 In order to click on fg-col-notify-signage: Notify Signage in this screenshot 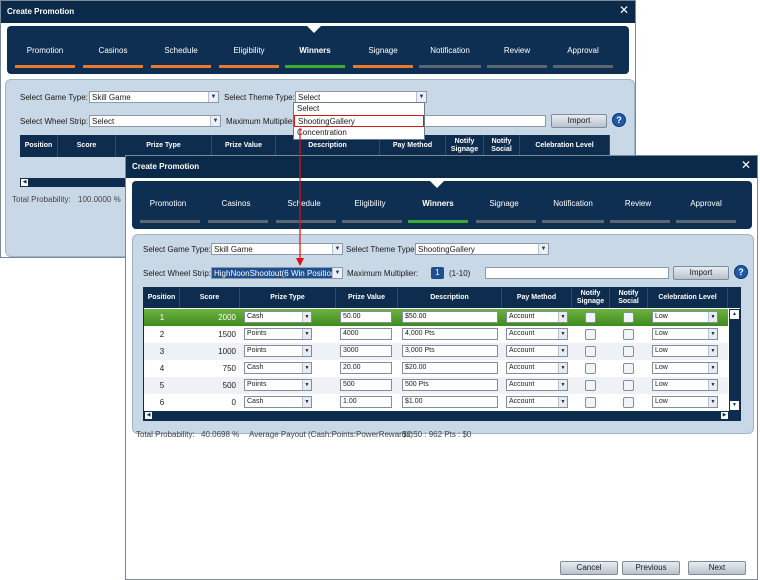, I will do `click(591, 298)`.